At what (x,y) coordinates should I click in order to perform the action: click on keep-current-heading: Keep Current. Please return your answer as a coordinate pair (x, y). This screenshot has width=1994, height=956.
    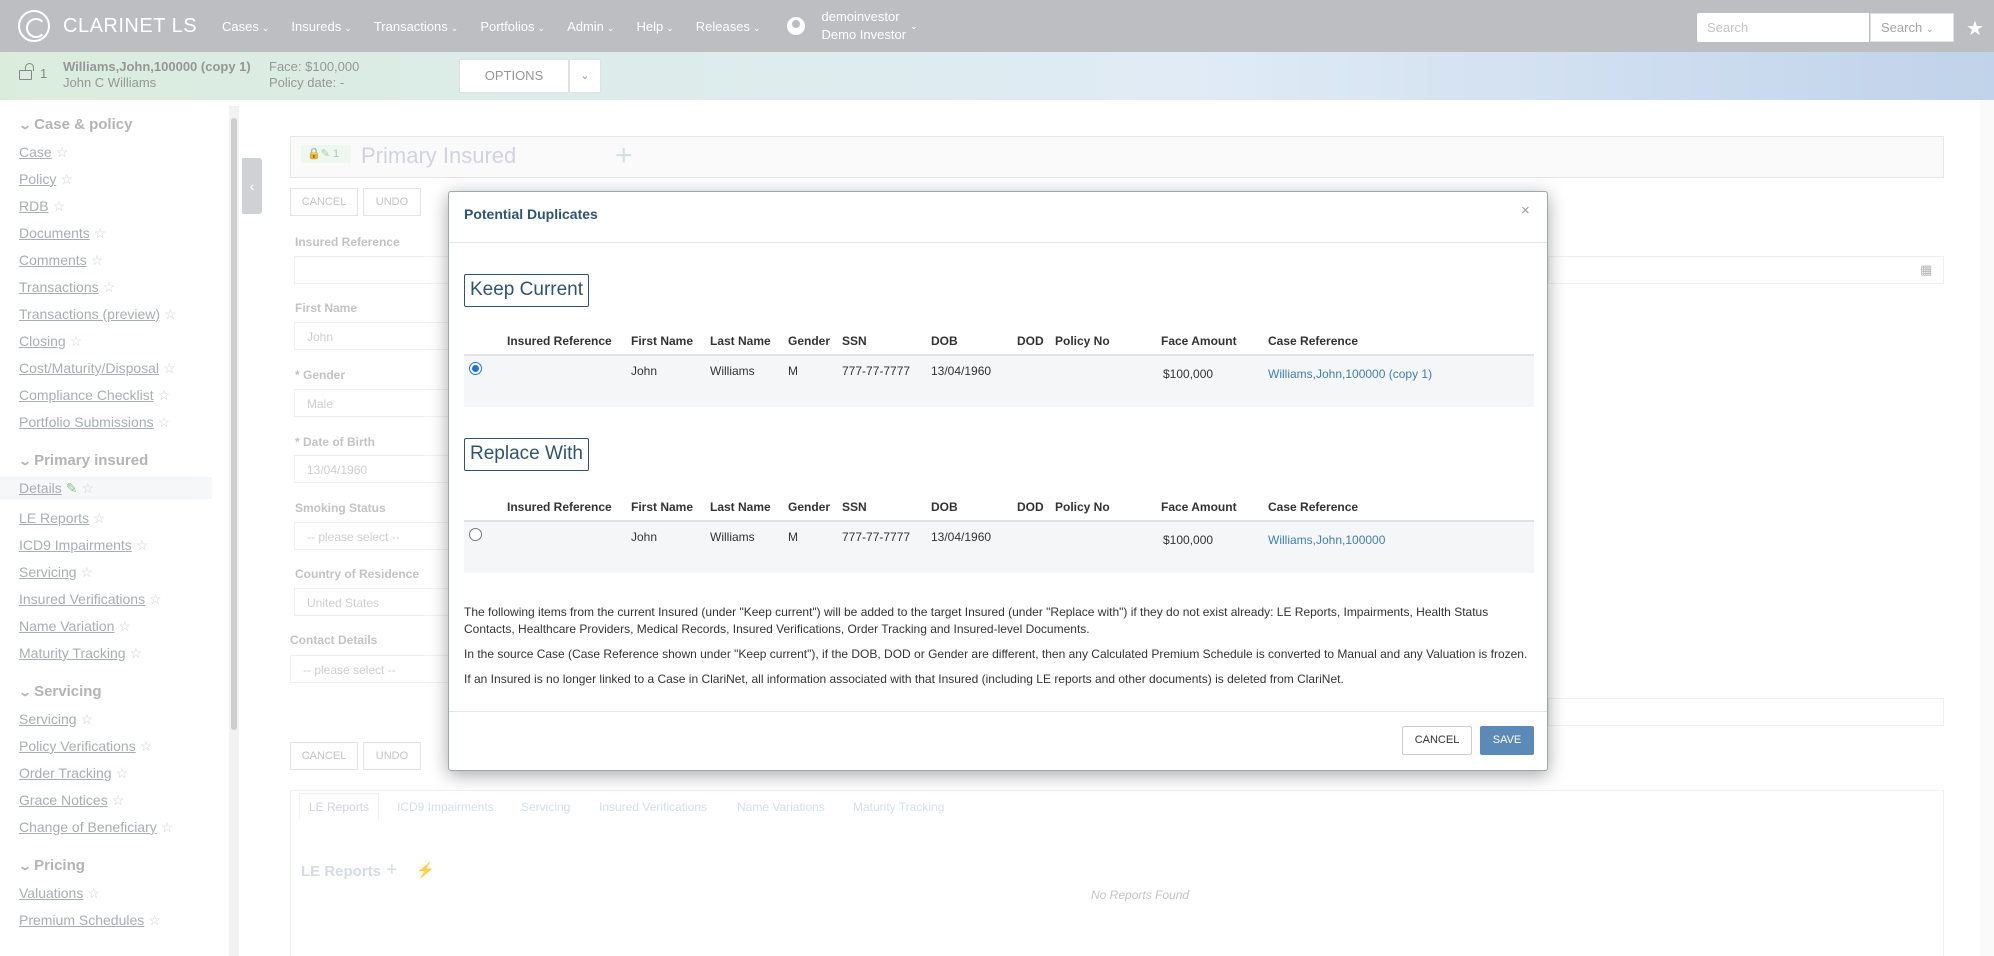
    Looking at the image, I should click on (527, 290).